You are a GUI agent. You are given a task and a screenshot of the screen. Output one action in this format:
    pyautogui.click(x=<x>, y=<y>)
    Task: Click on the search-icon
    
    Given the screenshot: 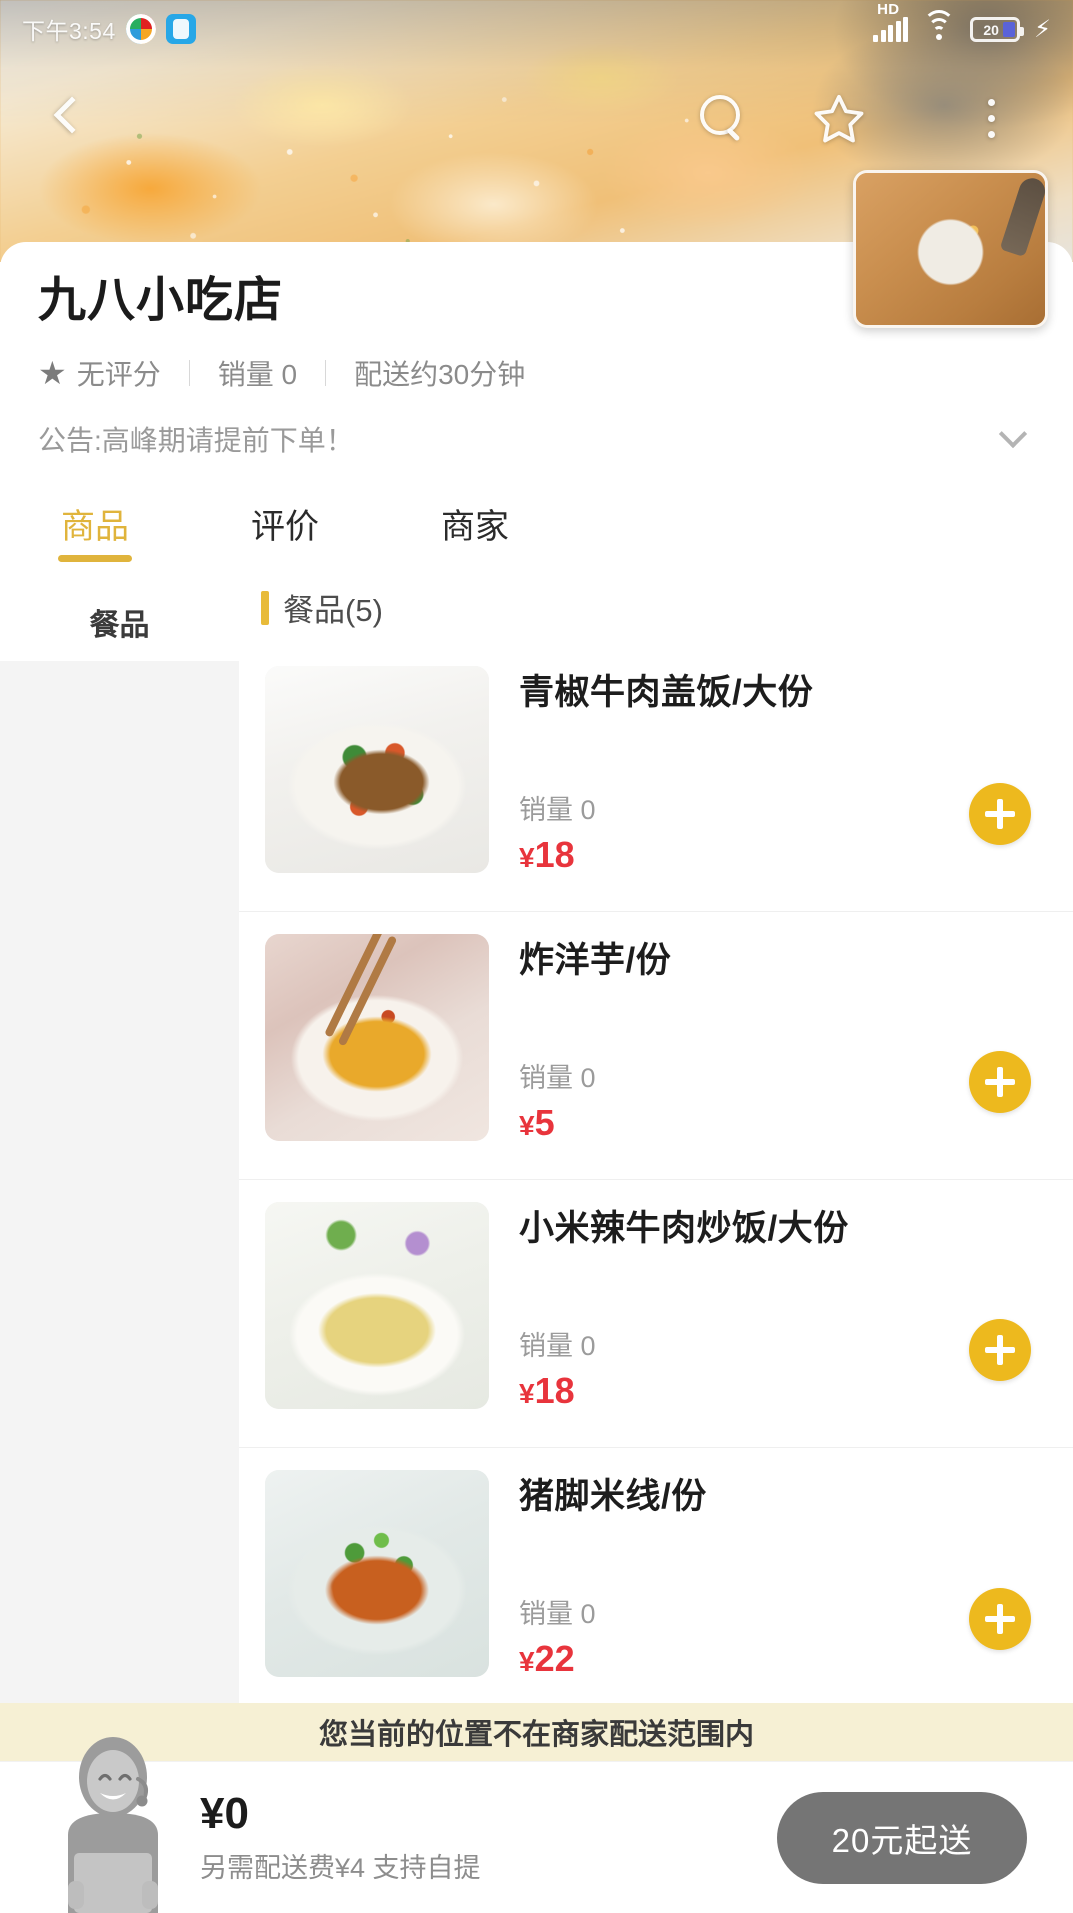 What is the action you would take?
    pyautogui.click(x=721, y=116)
    